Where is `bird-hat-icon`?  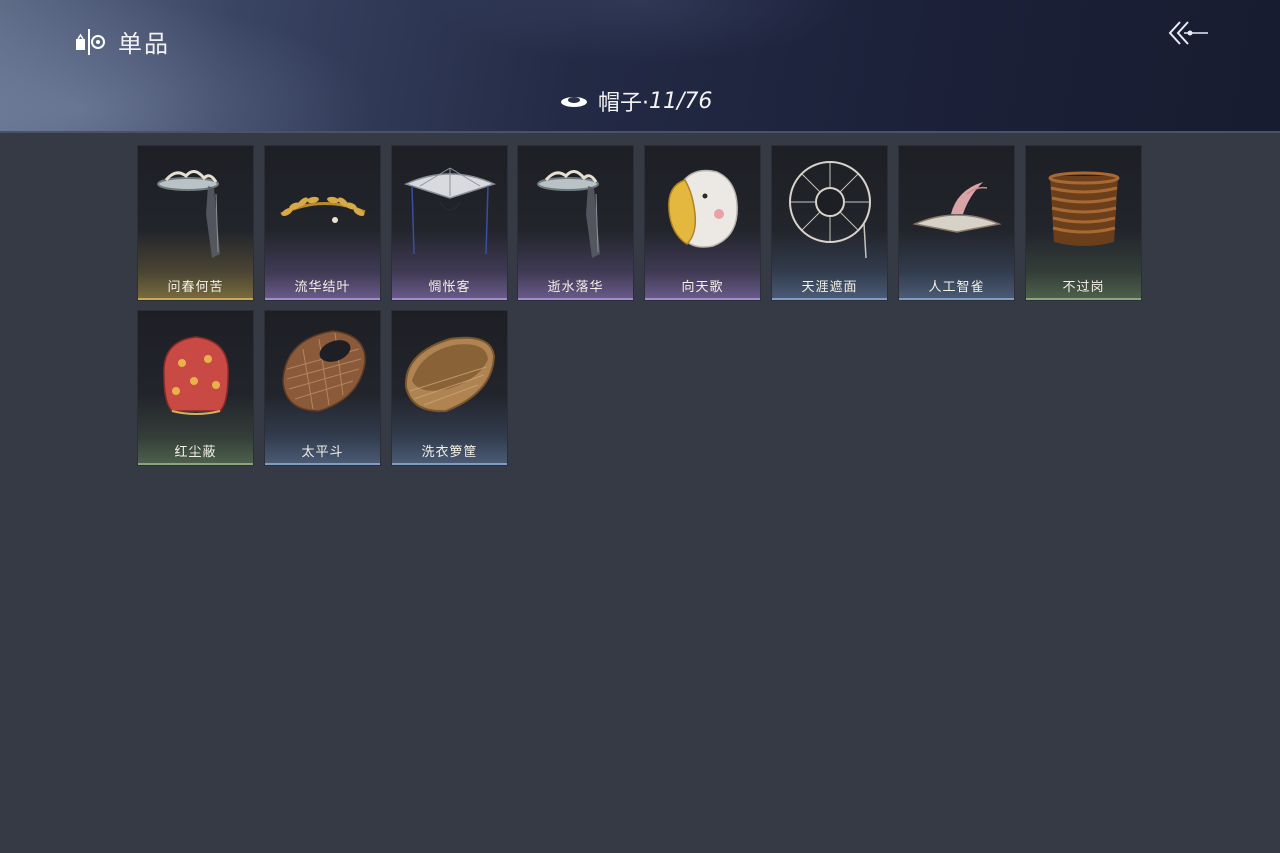
bird-hat-icon is located at coordinates (957, 207).